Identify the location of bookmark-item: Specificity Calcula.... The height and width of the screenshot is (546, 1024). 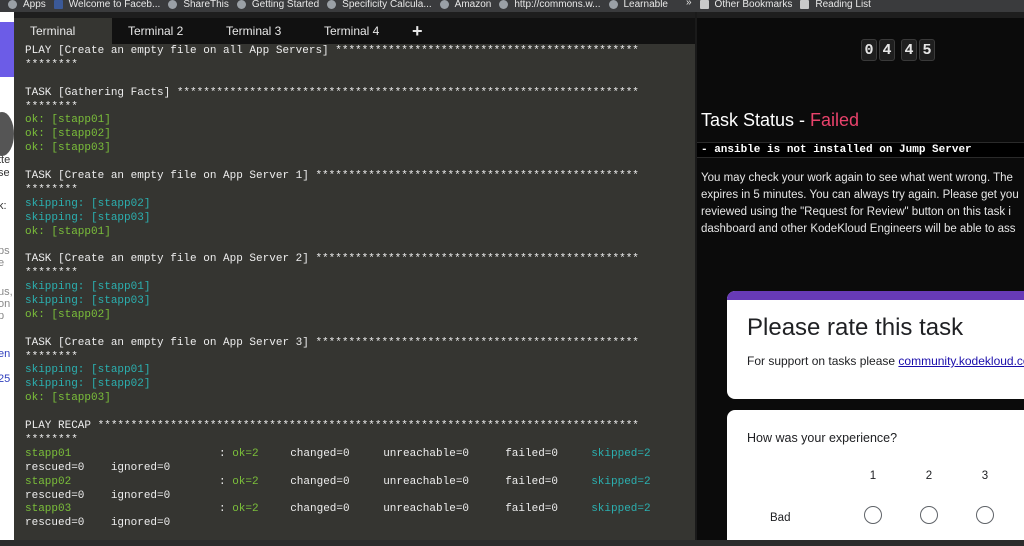
(379, 4).